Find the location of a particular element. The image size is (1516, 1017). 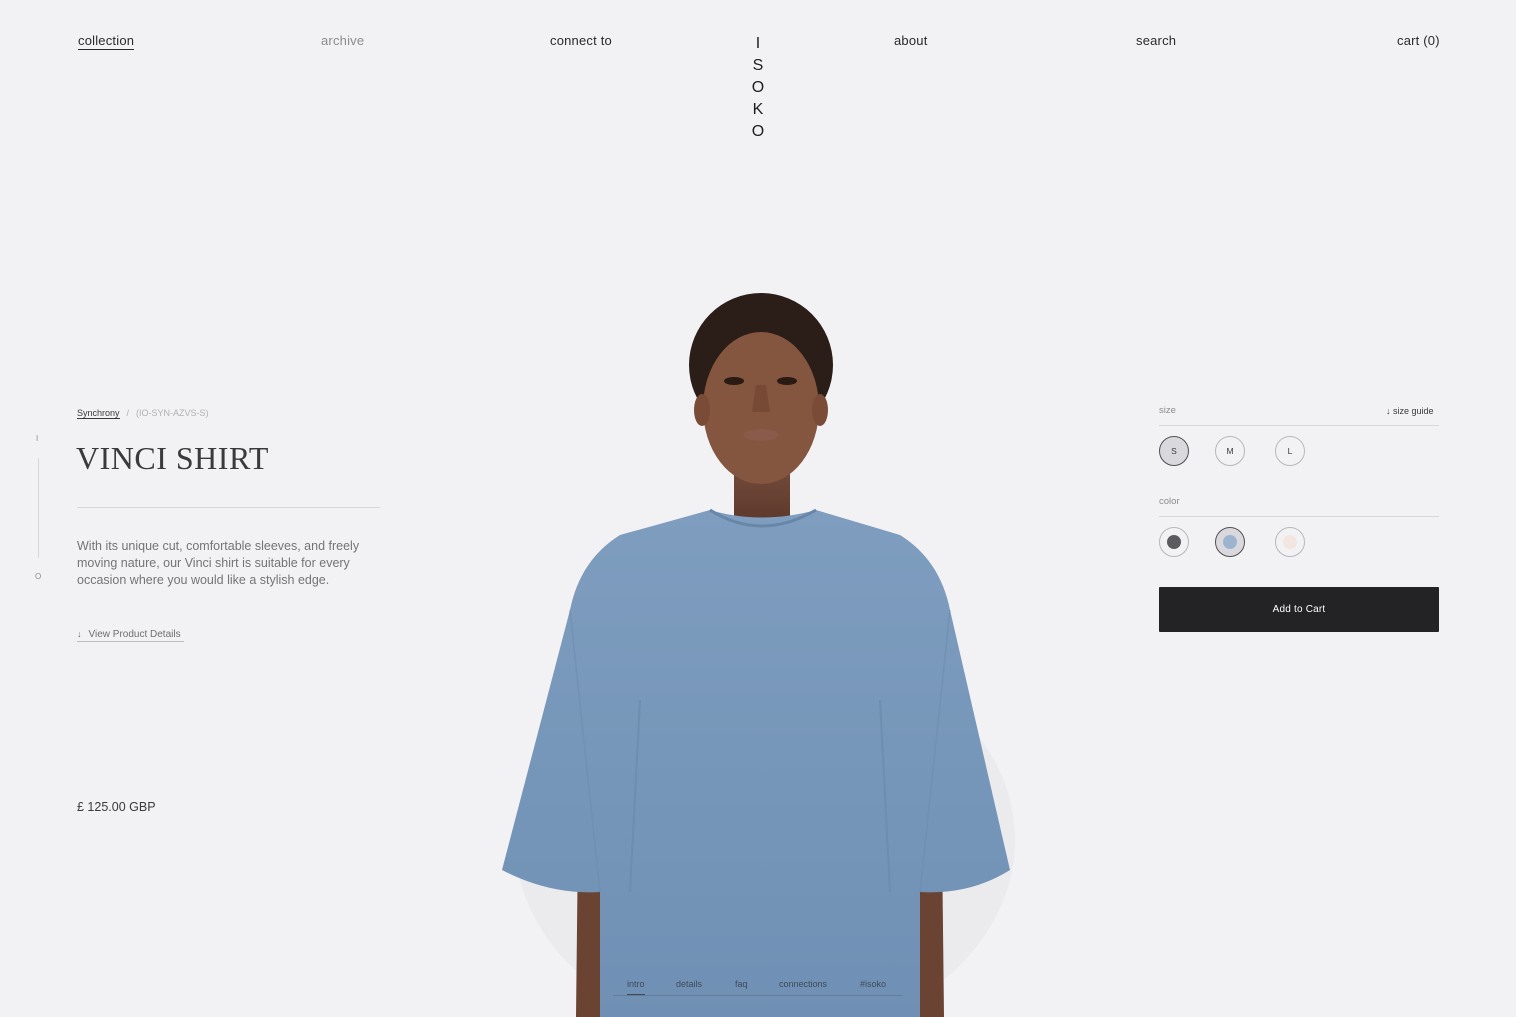

tab-faq: faq is located at coordinates (741, 984).